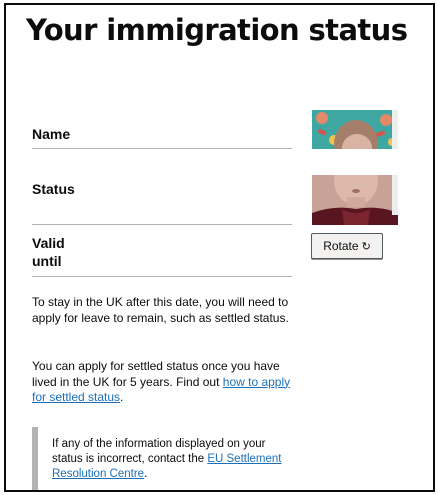  I want to click on summary-key-status: Status, so click(53, 189).